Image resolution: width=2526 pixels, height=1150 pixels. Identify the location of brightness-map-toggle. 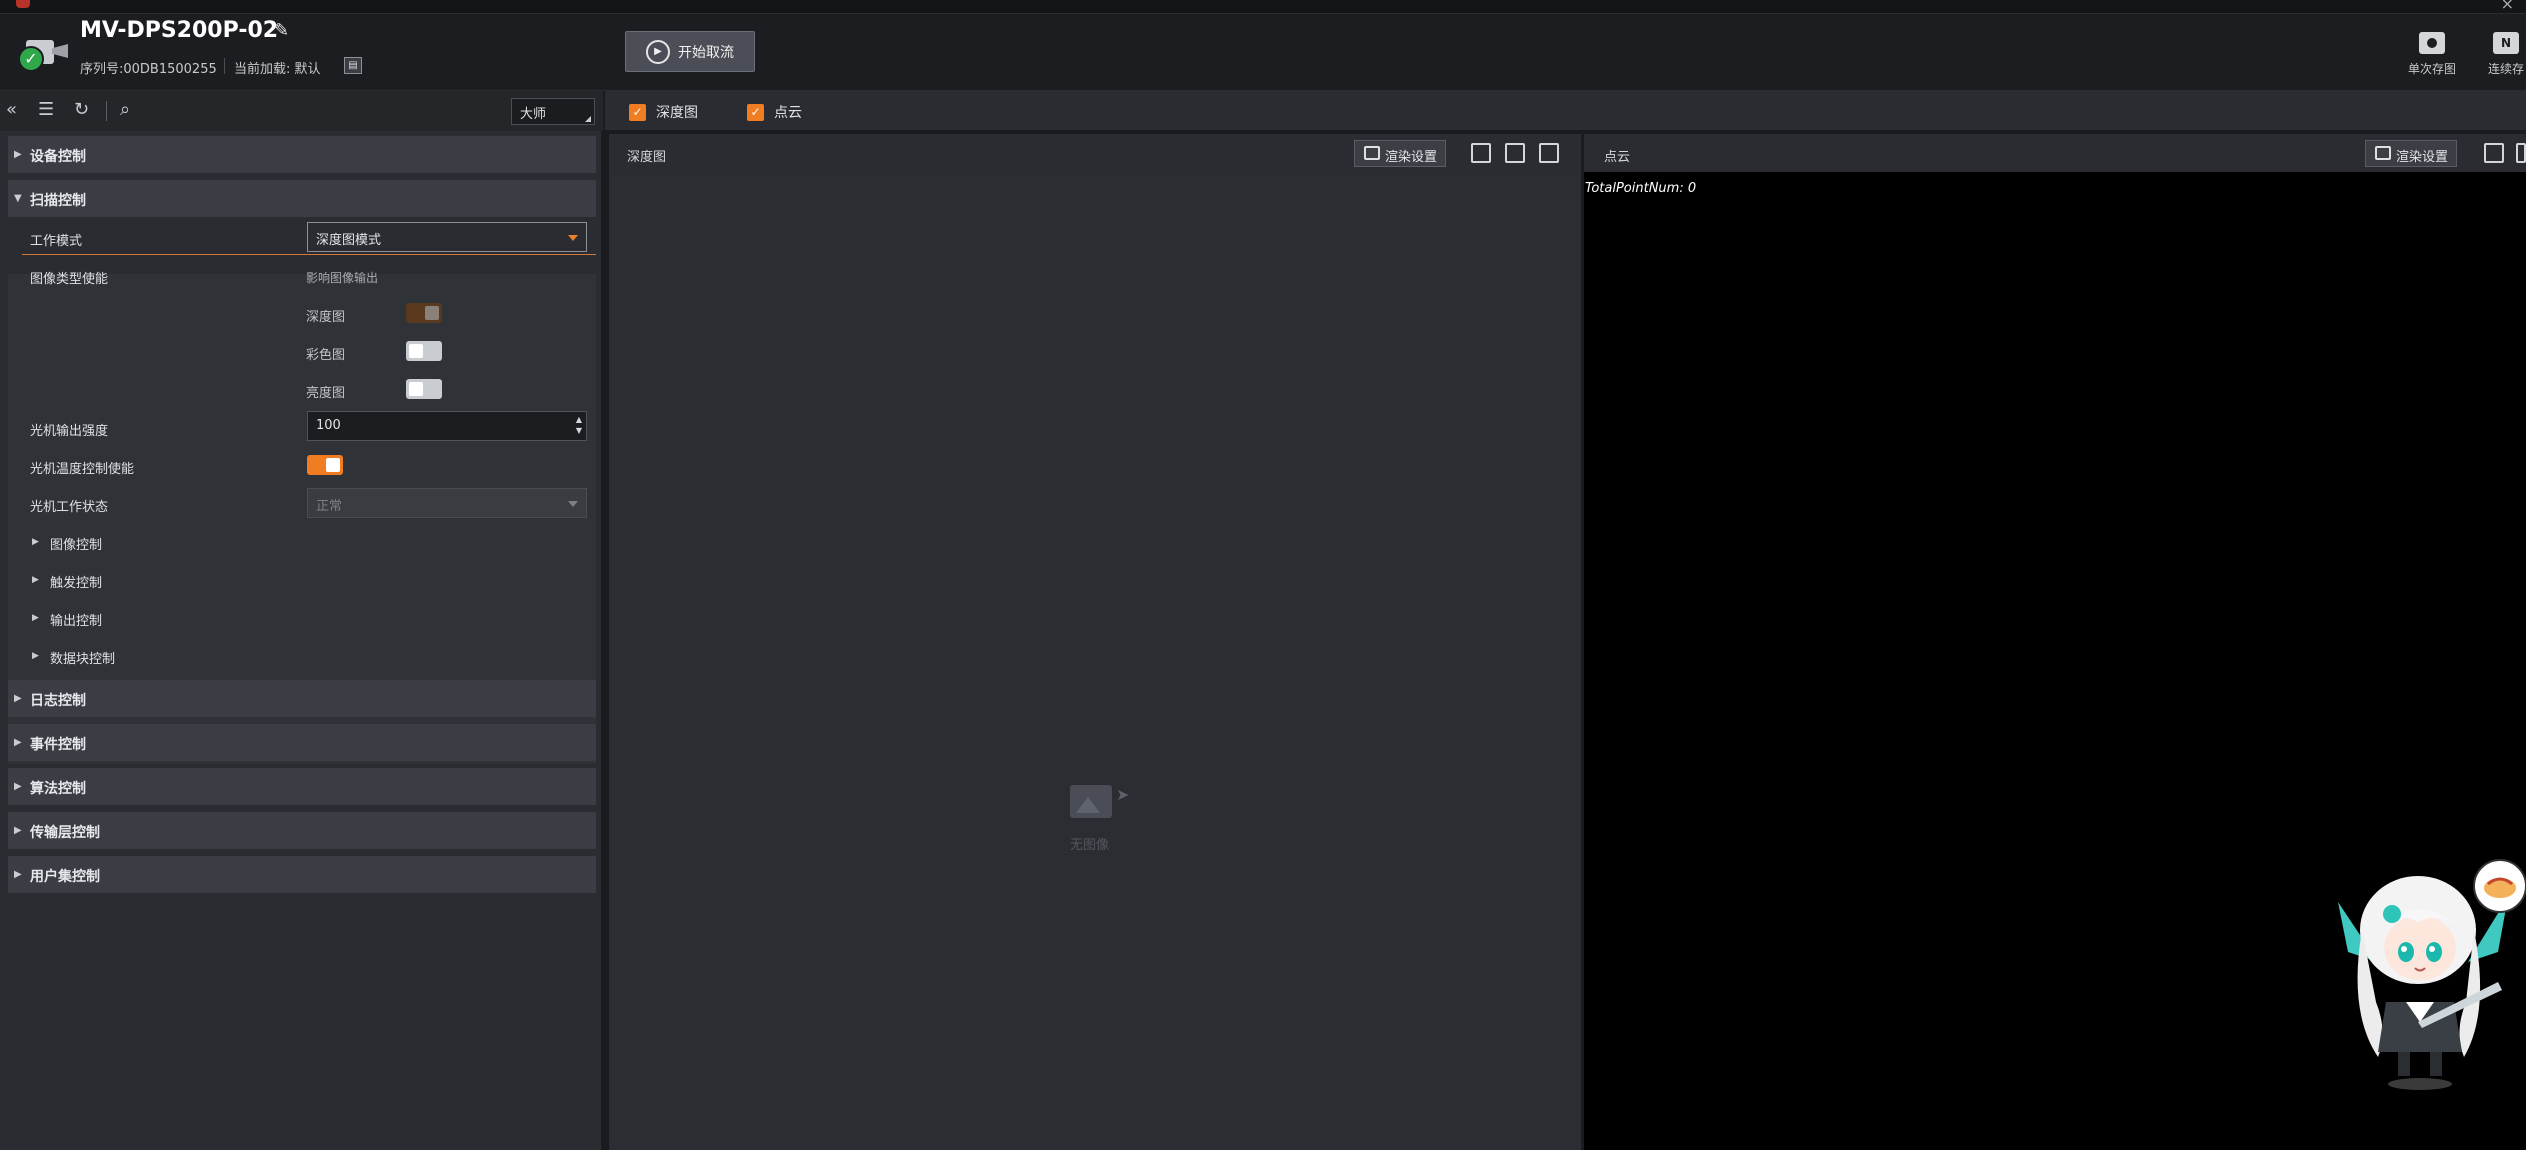
(424, 389).